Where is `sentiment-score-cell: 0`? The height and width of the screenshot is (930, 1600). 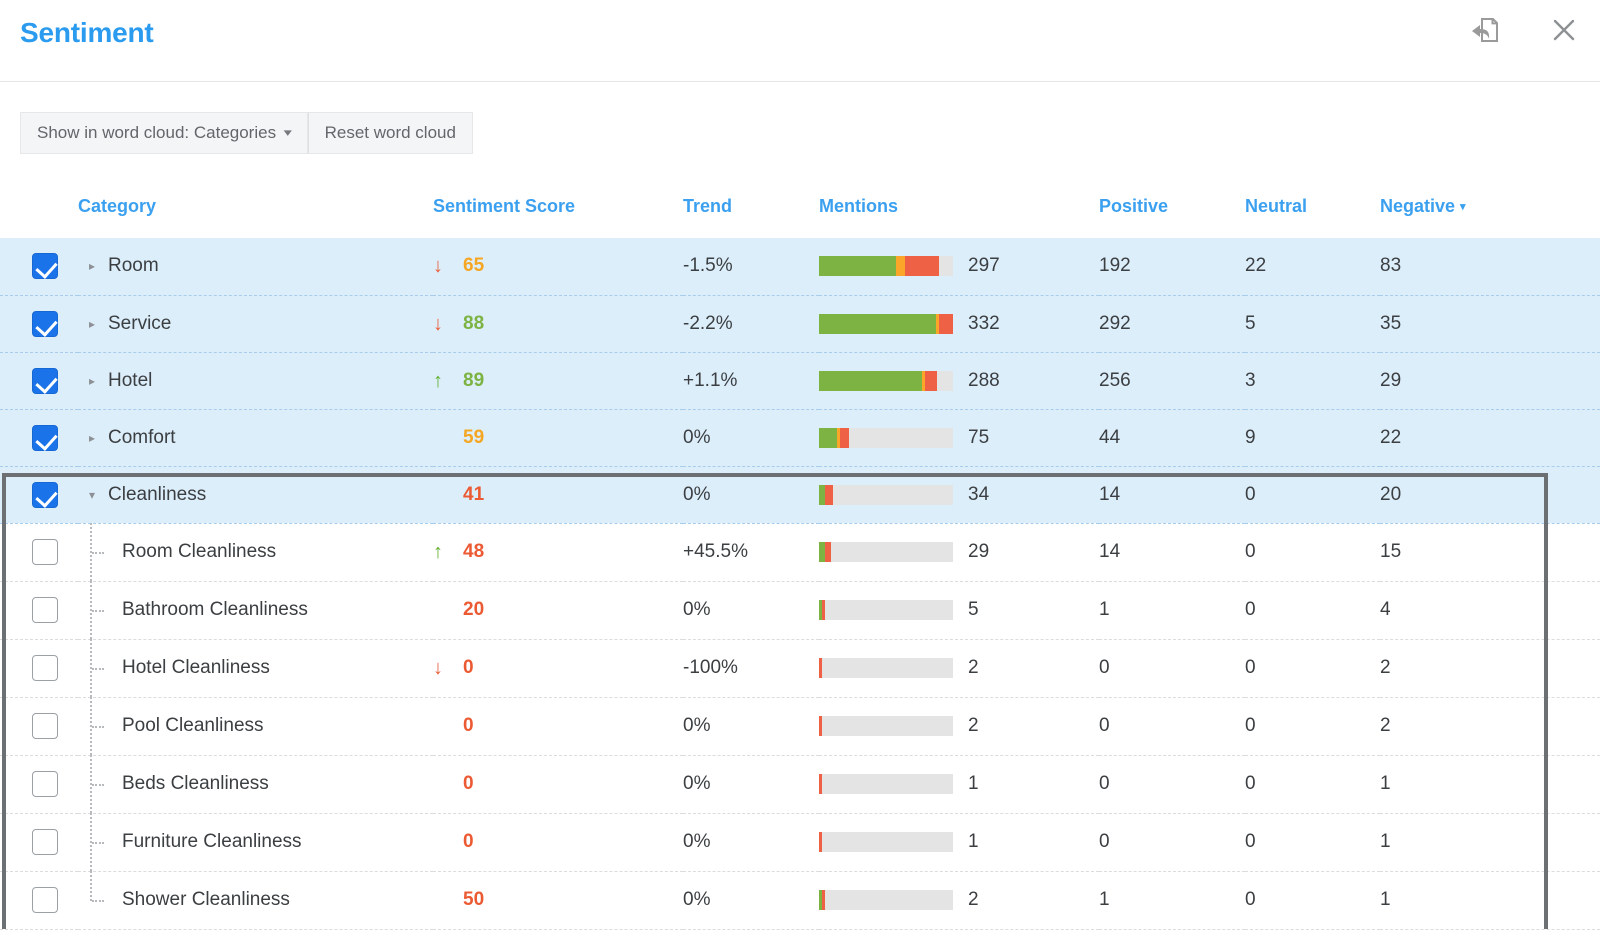 sentiment-score-cell: 0 is located at coordinates (558, 784).